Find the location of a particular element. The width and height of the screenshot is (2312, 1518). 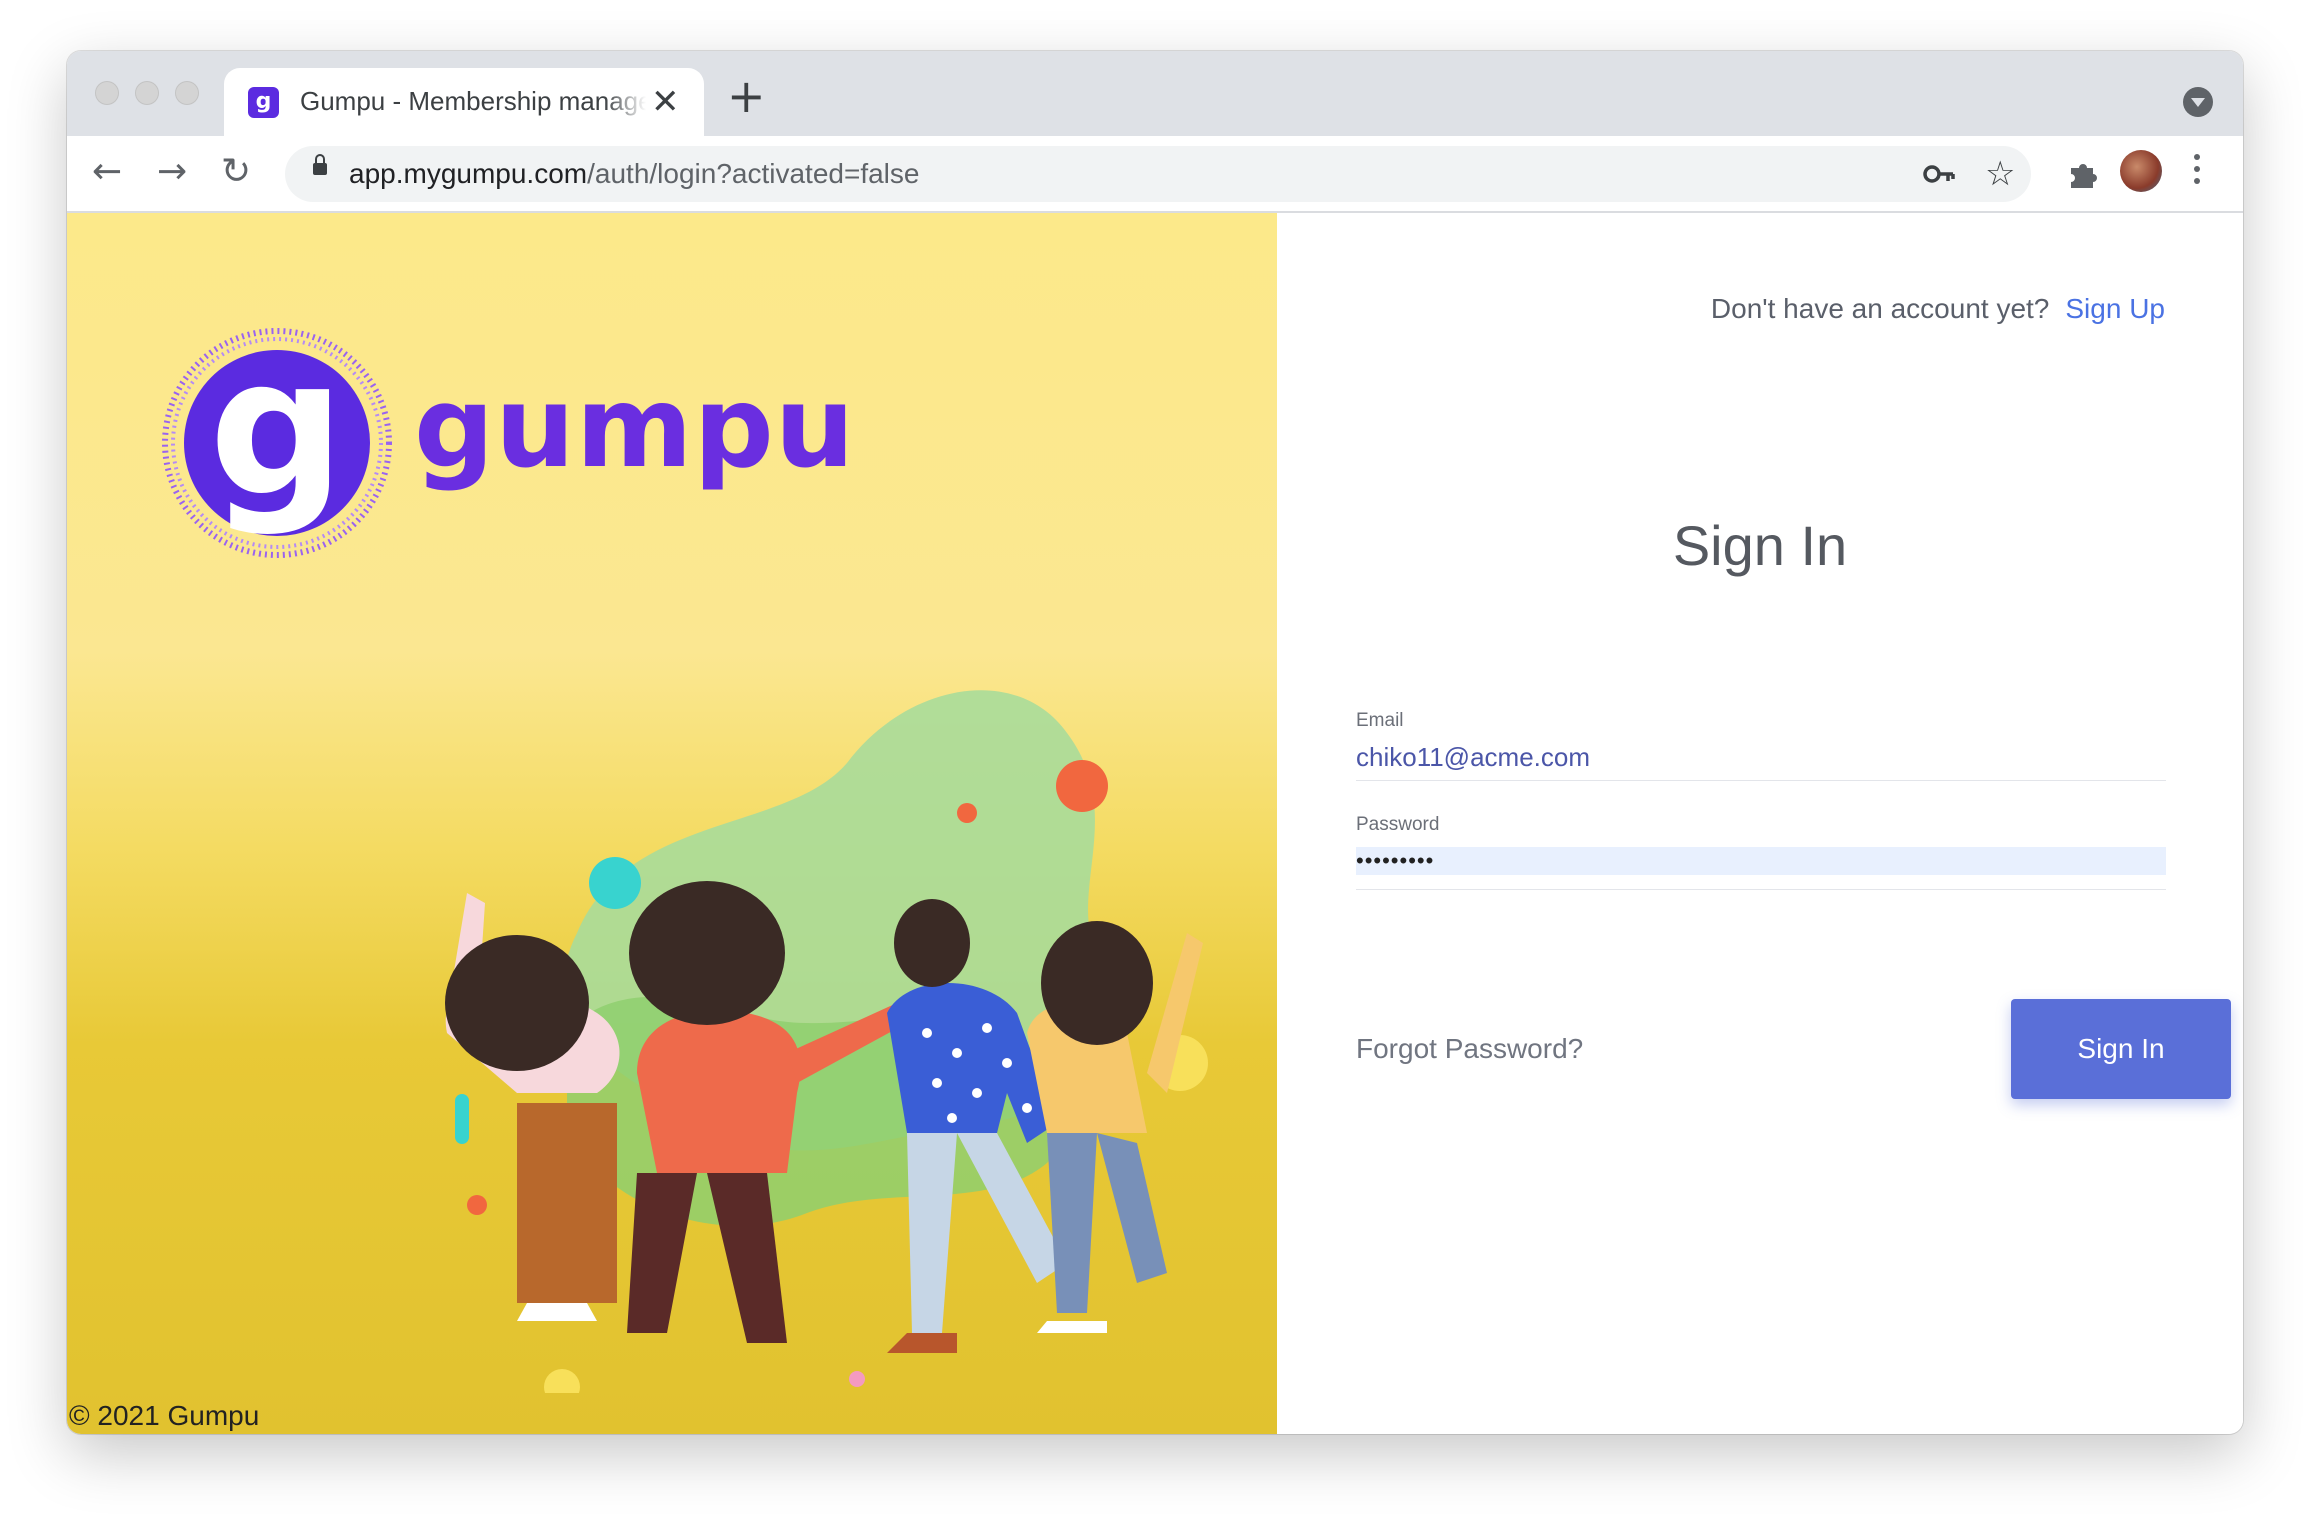

forward-arrow-icon: → is located at coordinates (172, 172).